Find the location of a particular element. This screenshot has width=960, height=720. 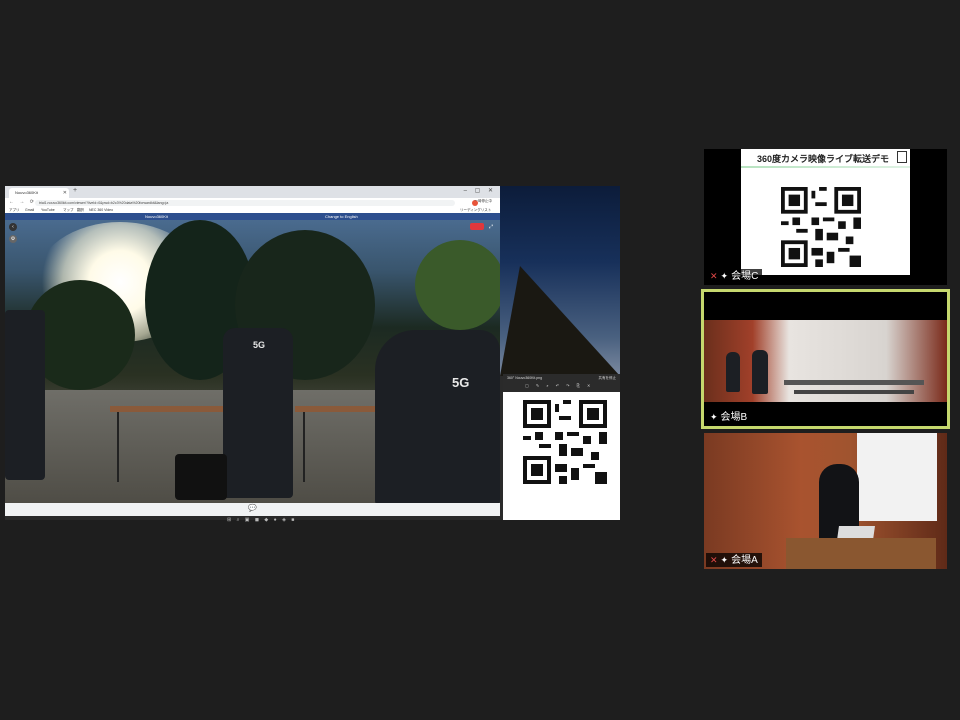

close-icon: ✕ is located at coordinates (65, 193).